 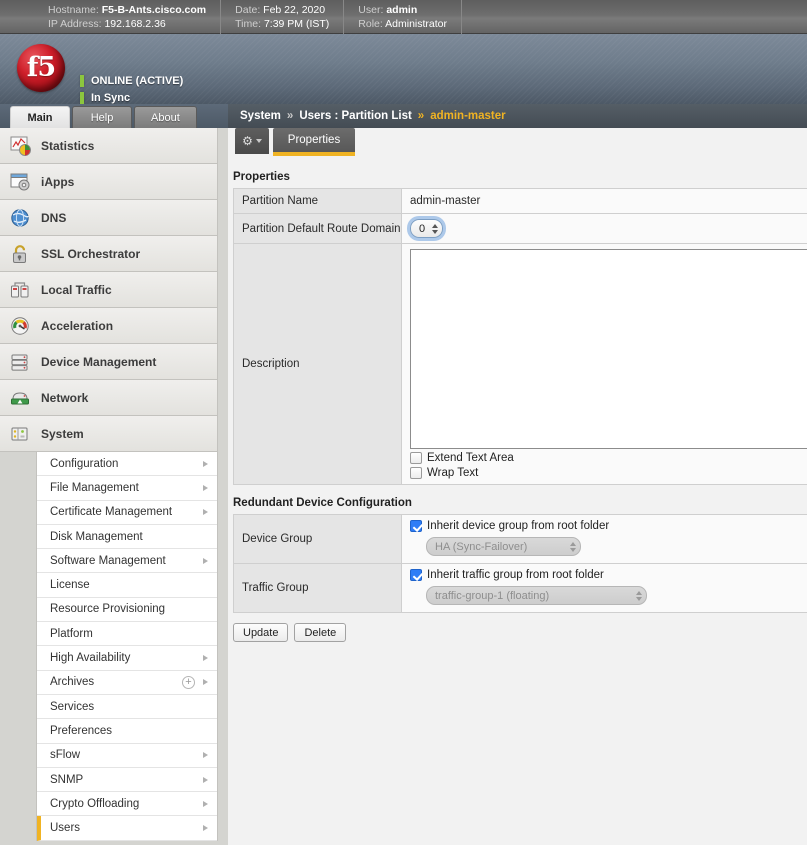 I want to click on sidebar-item-device-management: Device Management, so click(x=109, y=362).